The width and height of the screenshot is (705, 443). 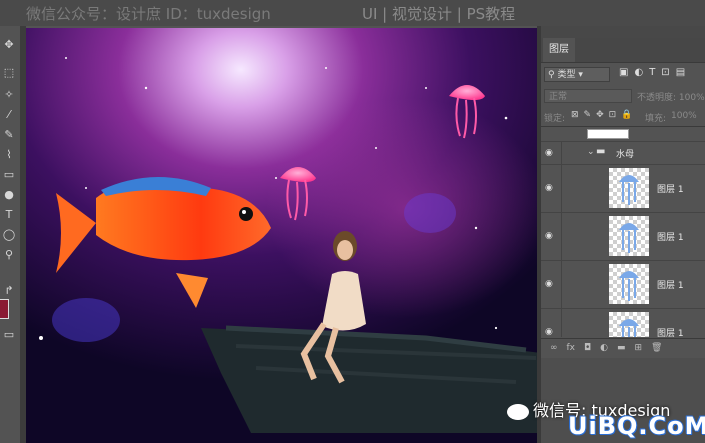 I want to click on layers-footer: ∞ fx ◘ ◐ ▬ ⊞ 🗑, so click(x=623, y=348).